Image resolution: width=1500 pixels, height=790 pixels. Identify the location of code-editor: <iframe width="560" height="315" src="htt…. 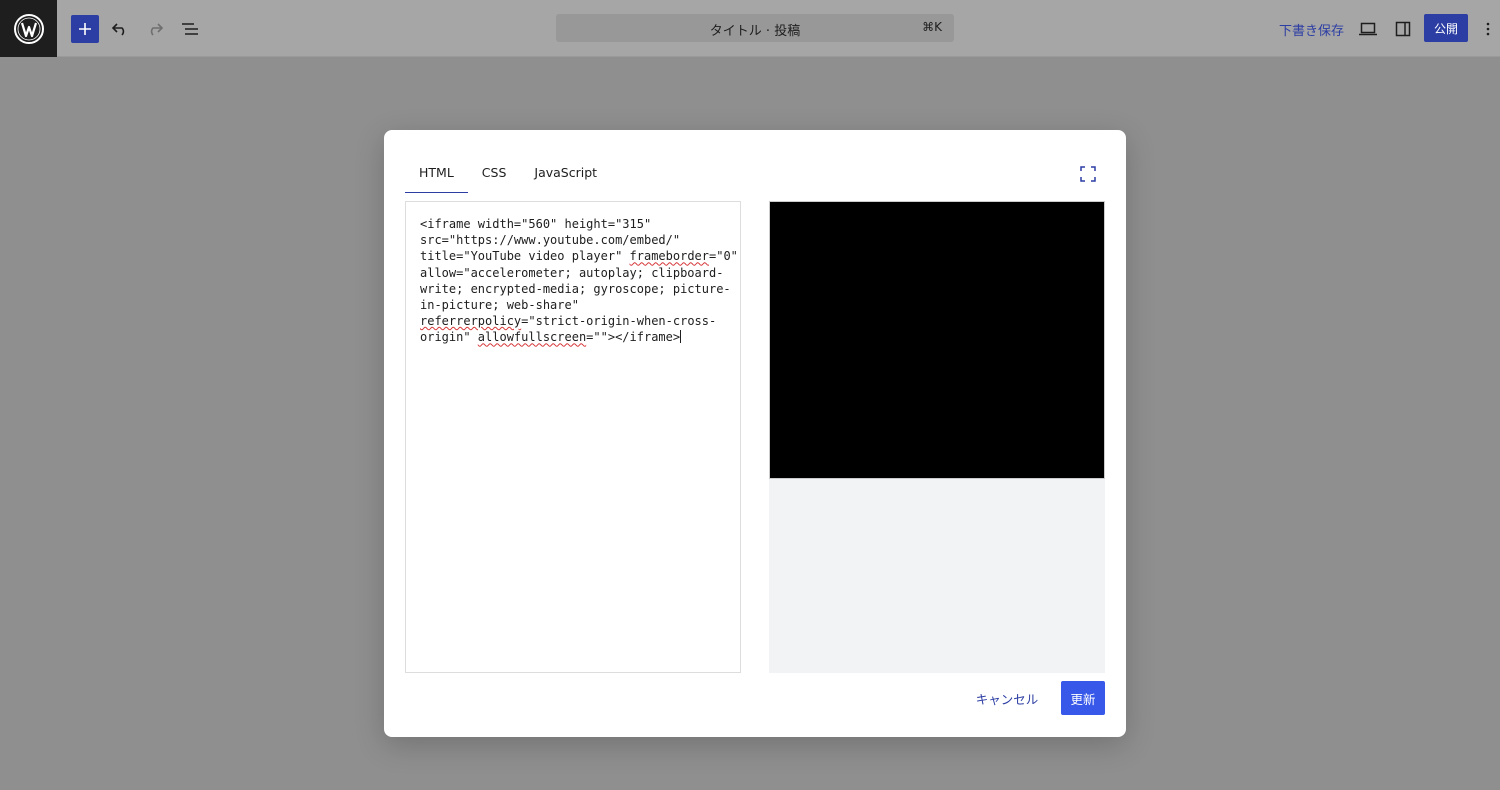
(573, 437).